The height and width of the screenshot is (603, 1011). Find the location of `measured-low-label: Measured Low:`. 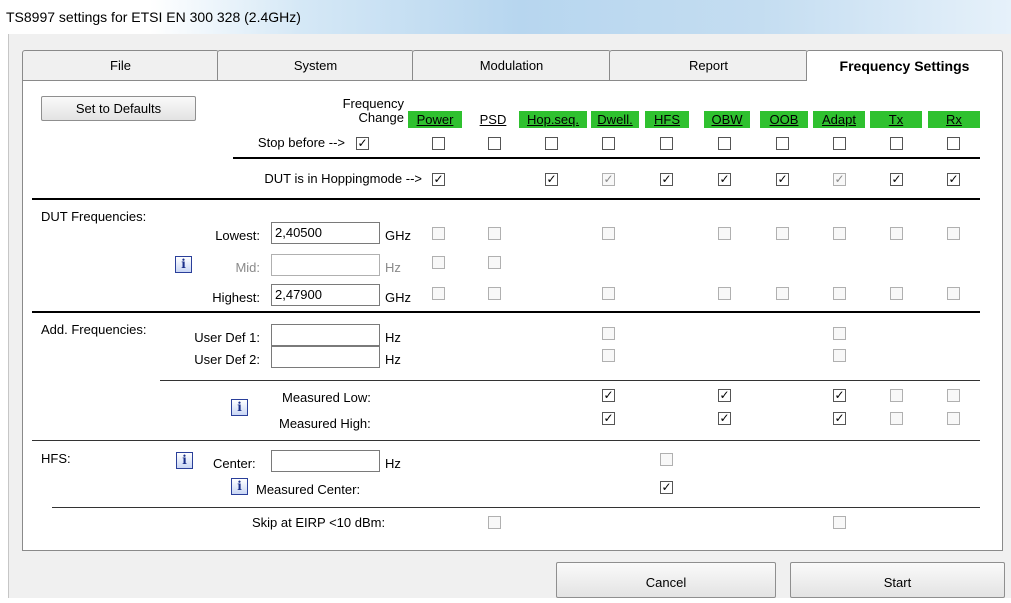

measured-low-label: Measured Low: is located at coordinates (326, 397).